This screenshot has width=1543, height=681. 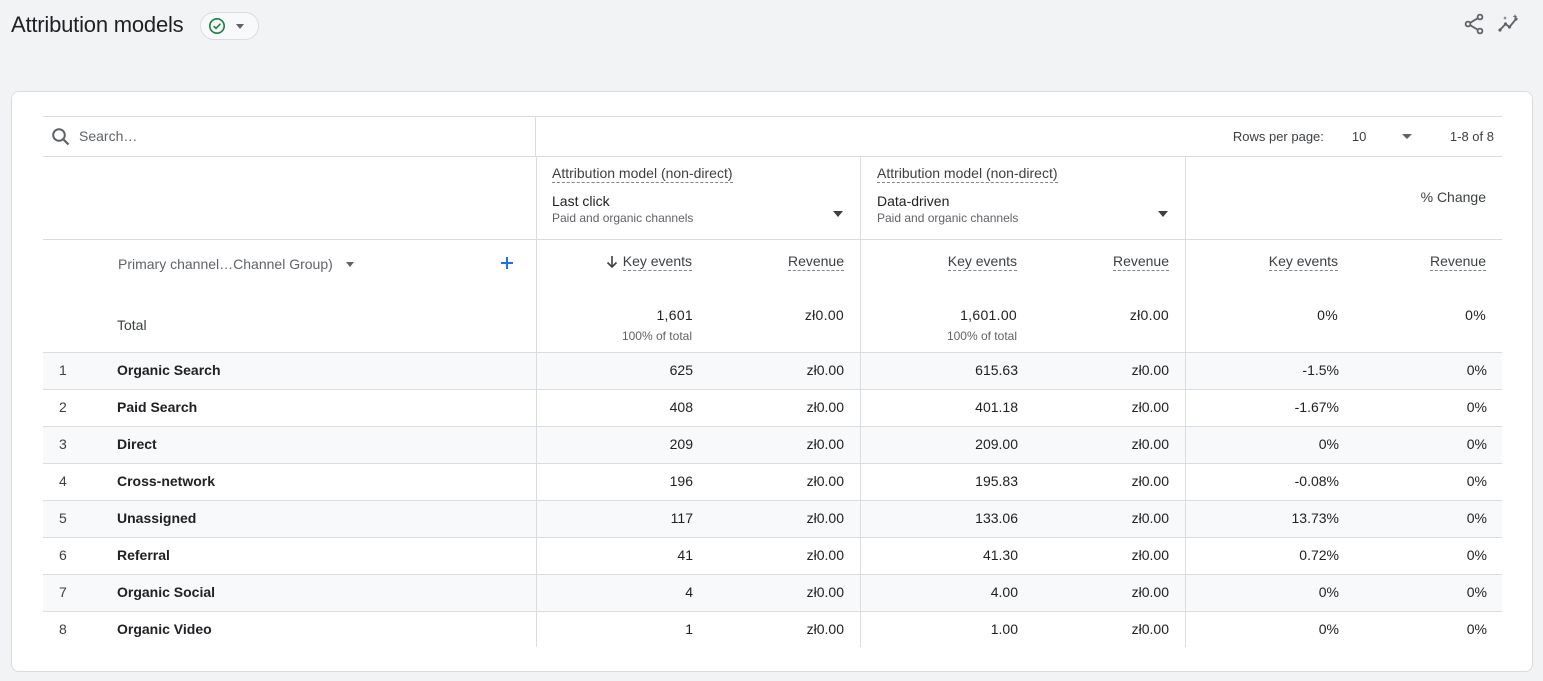 I want to click on row-value: 408, so click(x=681, y=407).